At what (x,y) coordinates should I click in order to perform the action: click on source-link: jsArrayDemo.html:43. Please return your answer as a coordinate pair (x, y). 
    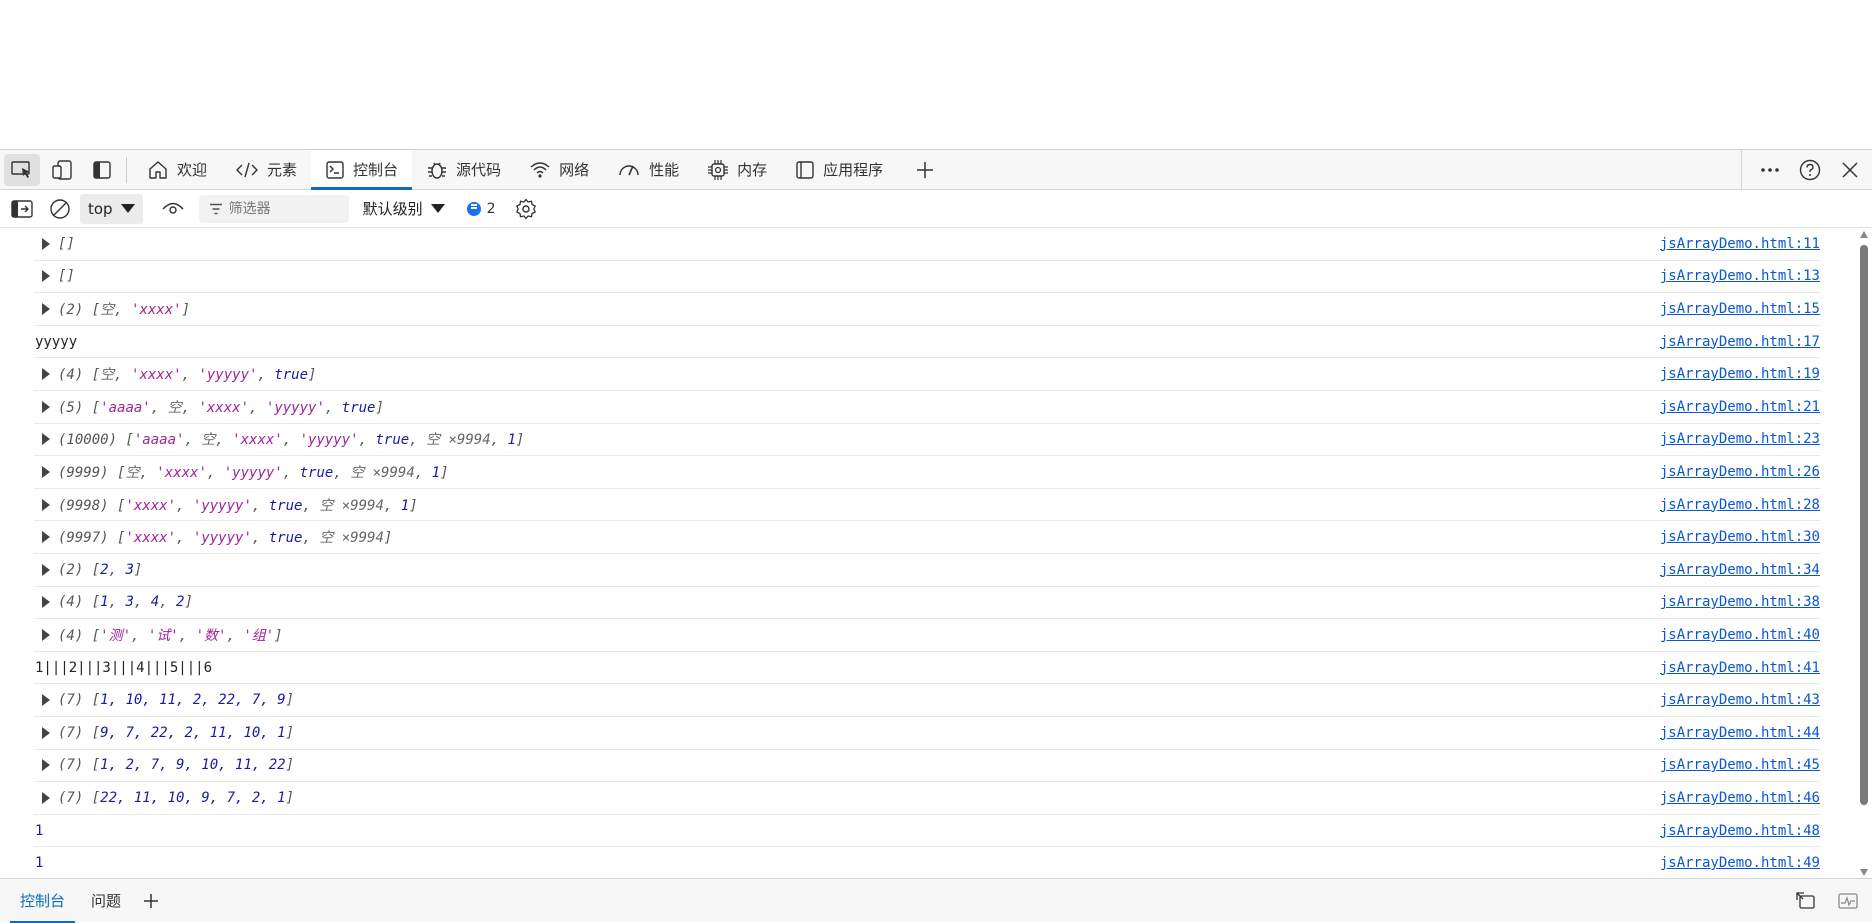
    Looking at the image, I should click on (1740, 700).